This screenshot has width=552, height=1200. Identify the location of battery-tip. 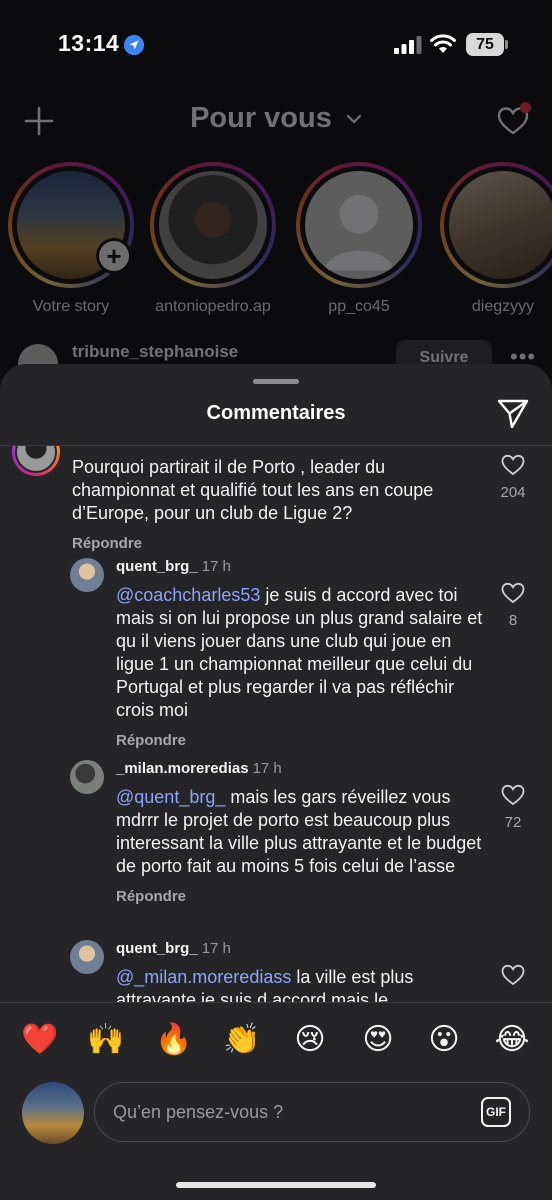
(506, 44).